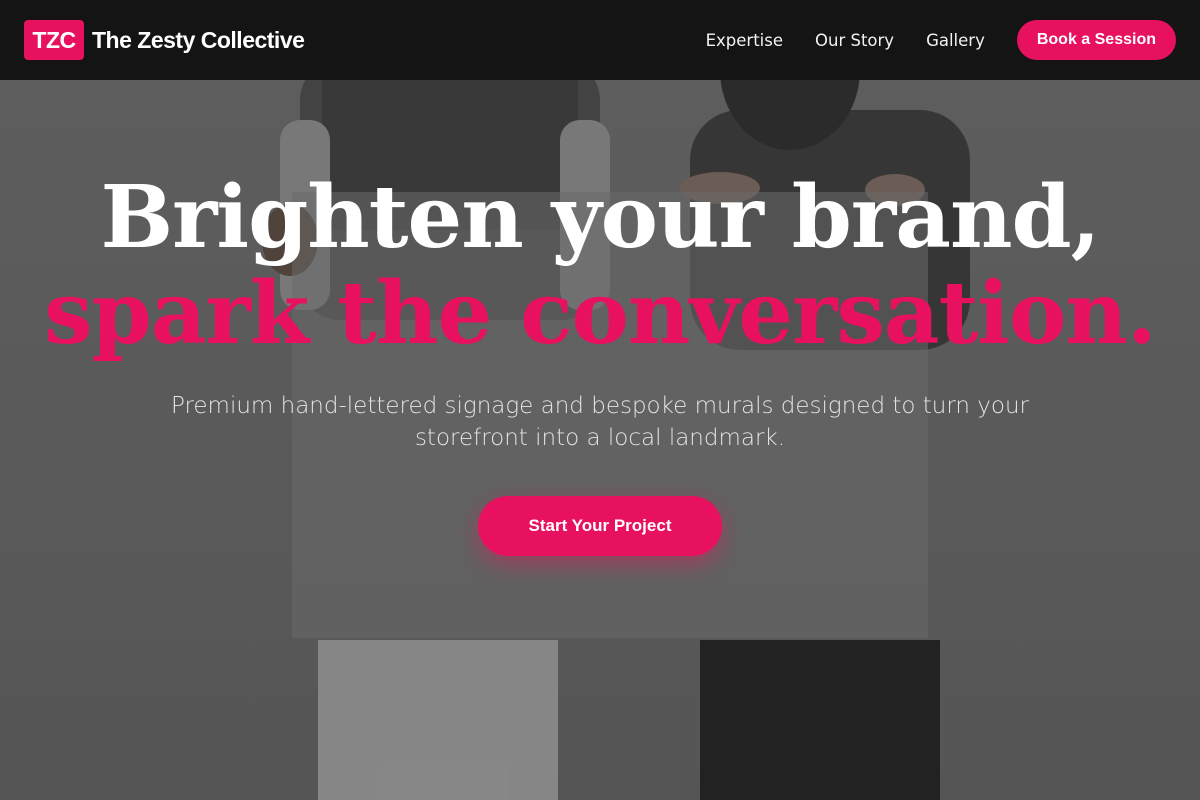 This screenshot has width=1200, height=800. I want to click on brand: TZC The Zesty Collective, so click(164, 40).